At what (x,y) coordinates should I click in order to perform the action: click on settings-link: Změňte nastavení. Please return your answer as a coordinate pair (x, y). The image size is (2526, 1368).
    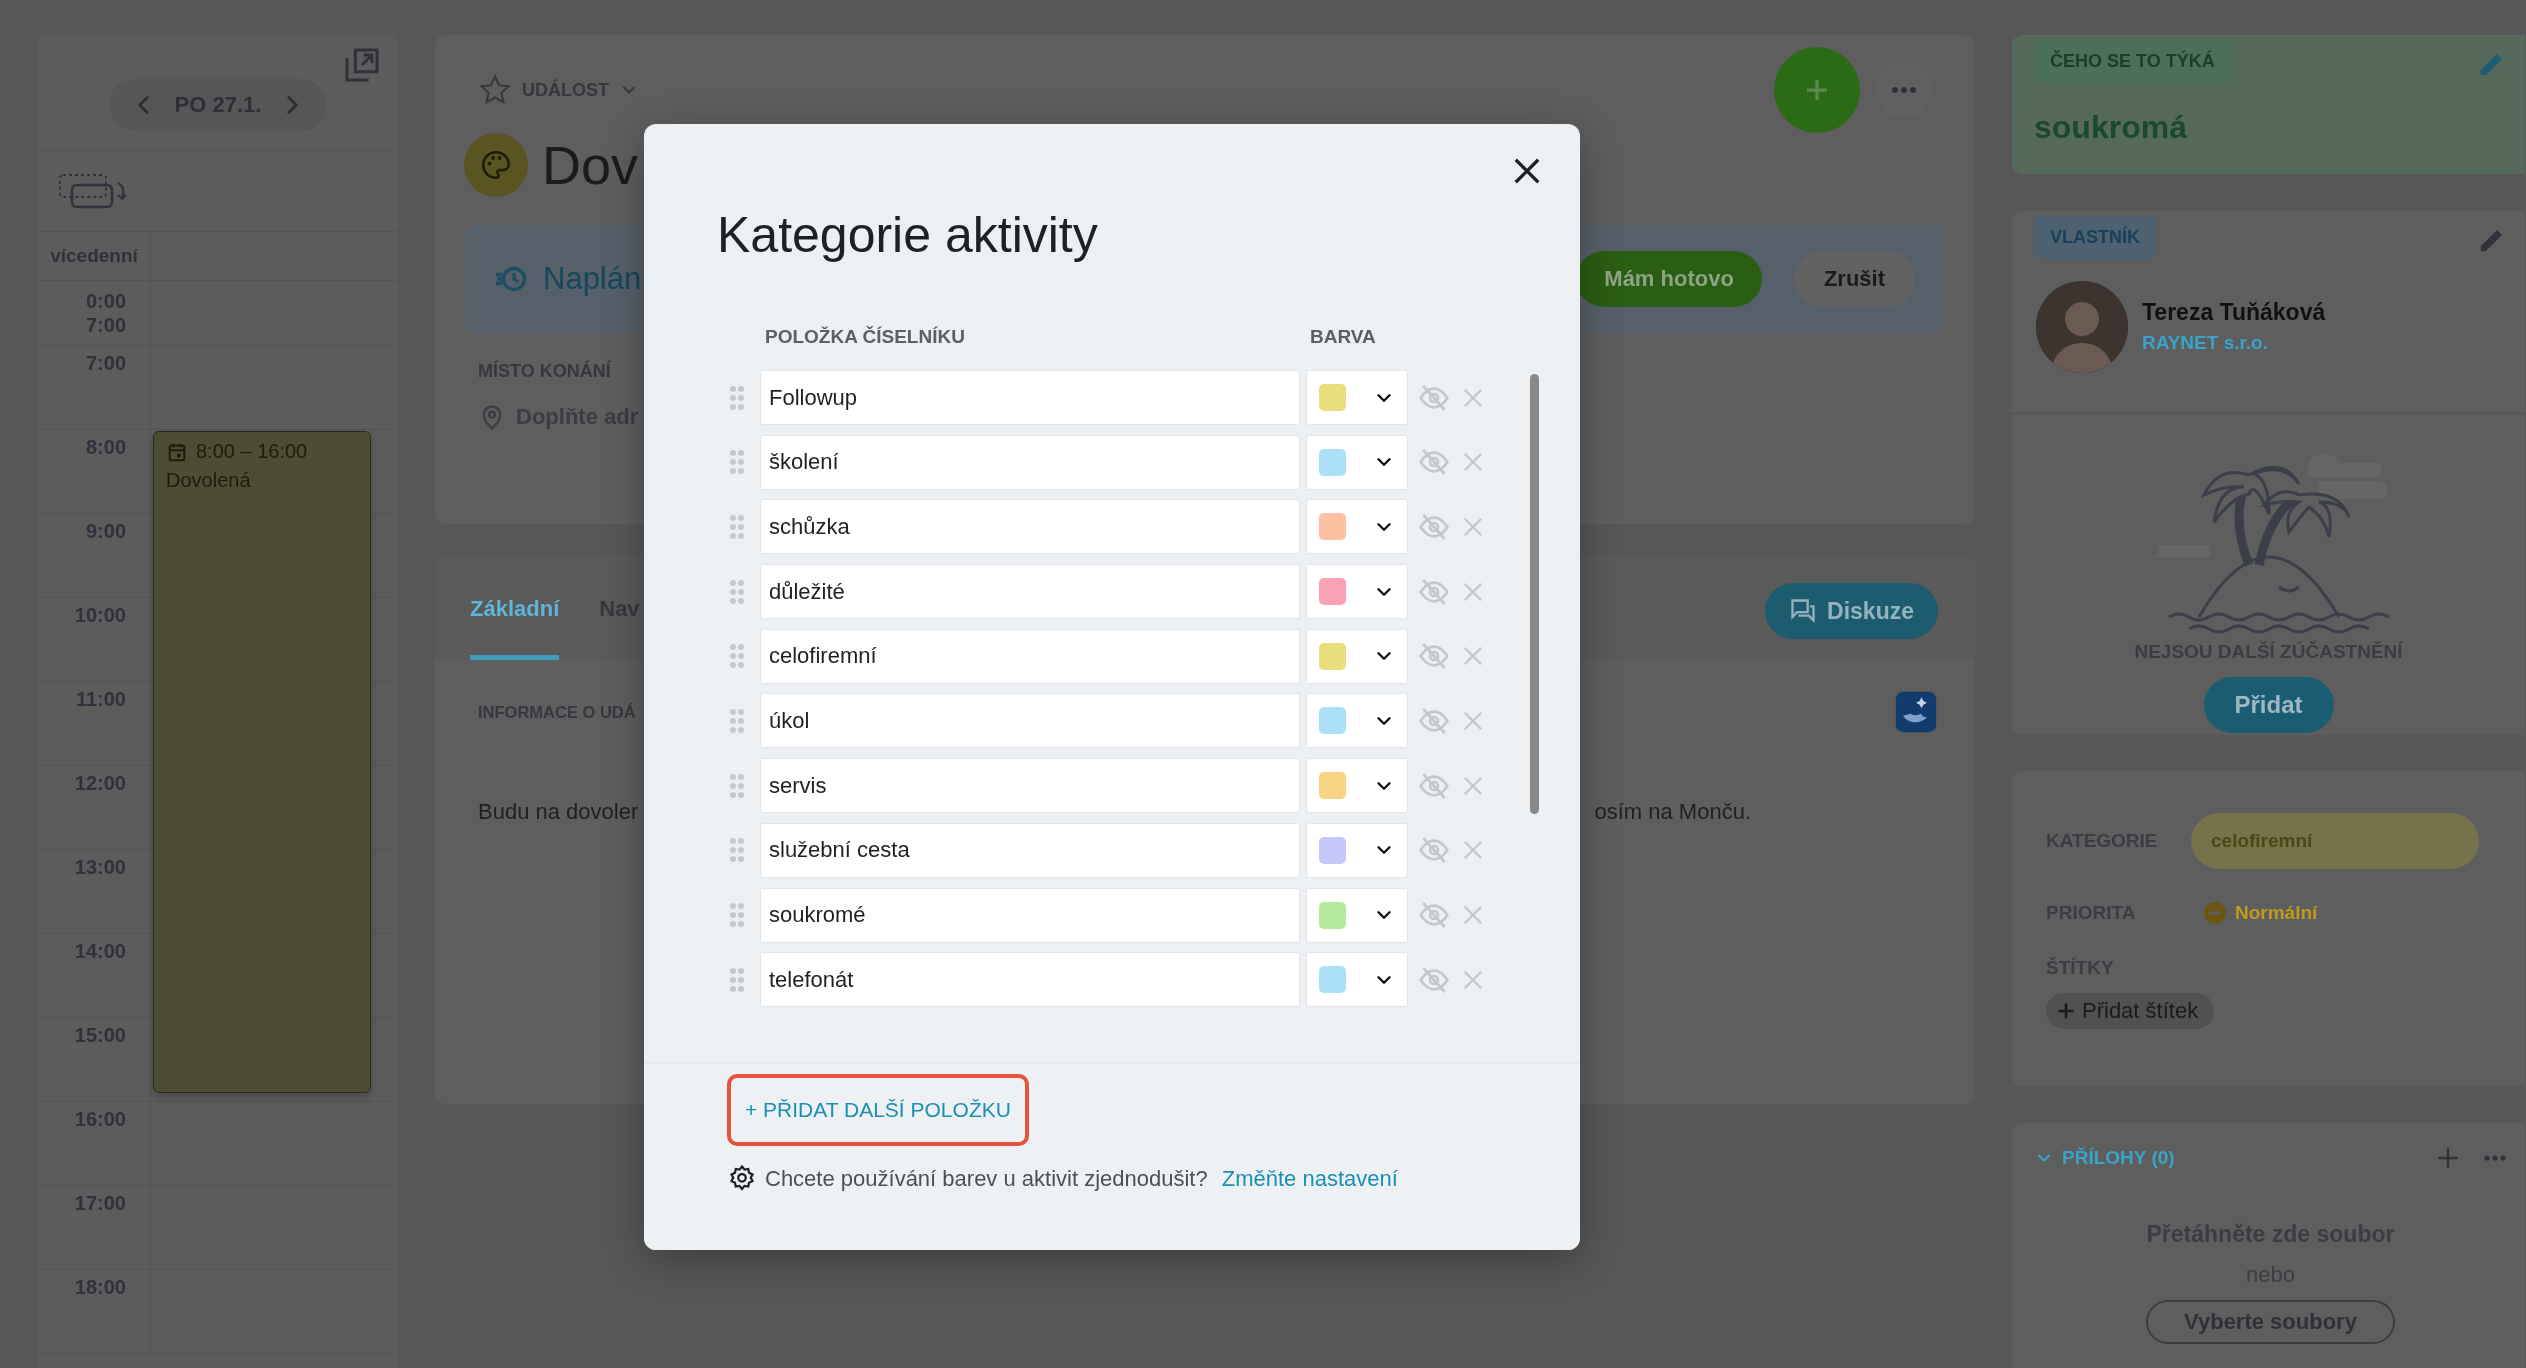
    Looking at the image, I should click on (1309, 1179).